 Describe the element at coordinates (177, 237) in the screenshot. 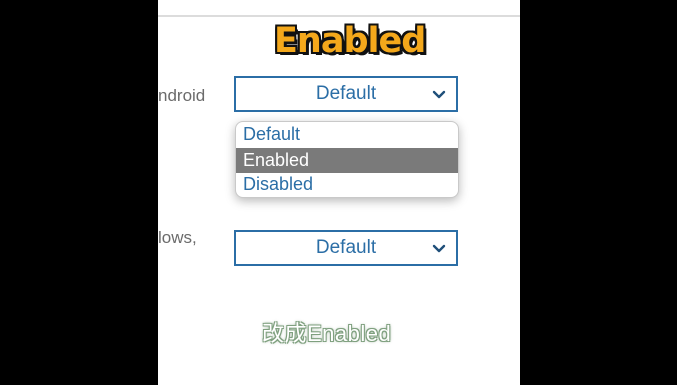

I see `setting-label-windows: lows,` at that location.